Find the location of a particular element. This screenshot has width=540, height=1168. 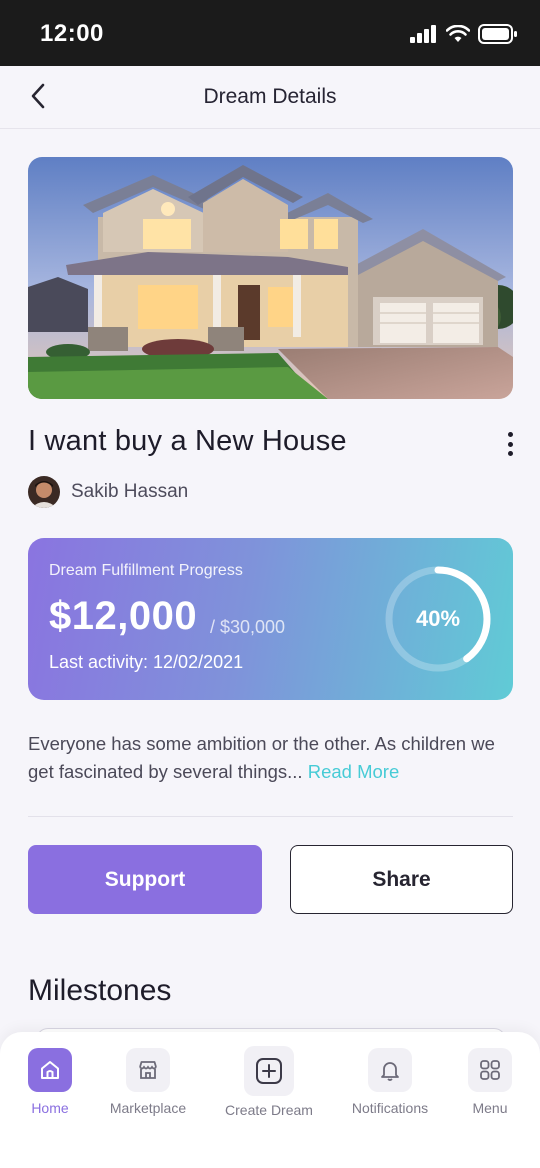

status-time: 12:00 is located at coordinates (72, 33).